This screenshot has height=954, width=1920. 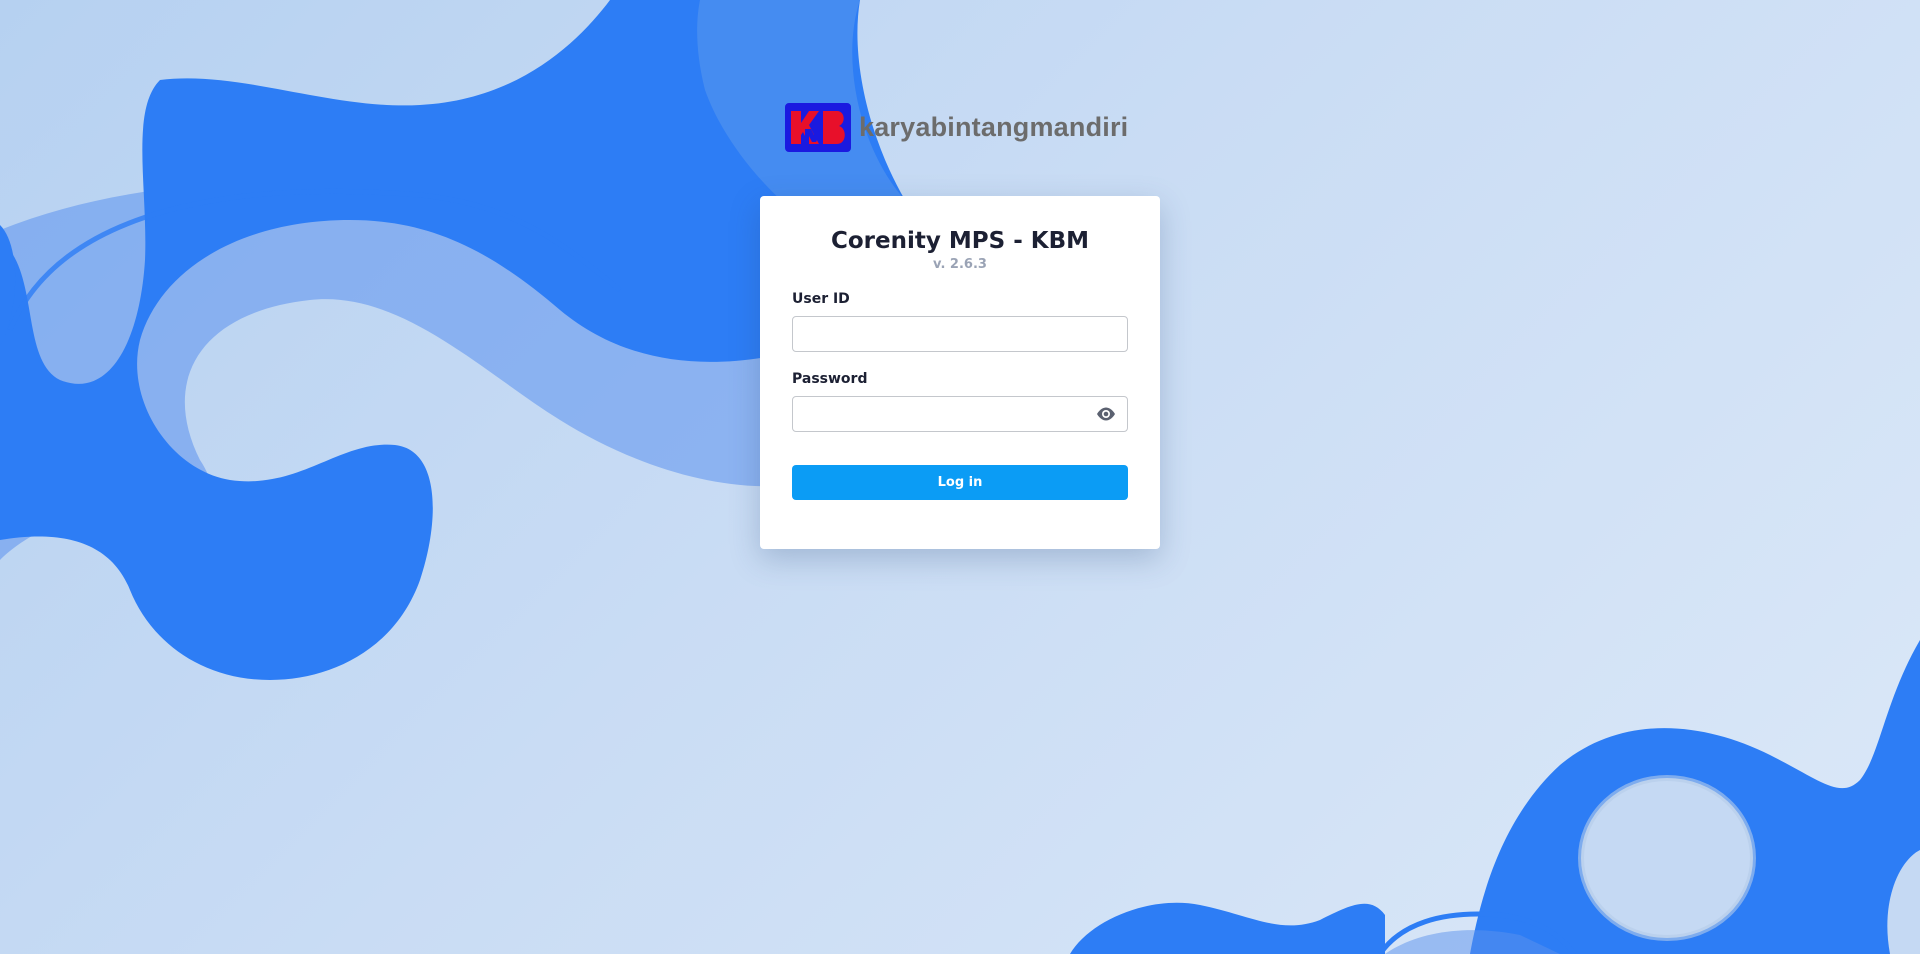 What do you see at coordinates (830, 379) in the screenshot?
I see `password-label: Password` at bounding box center [830, 379].